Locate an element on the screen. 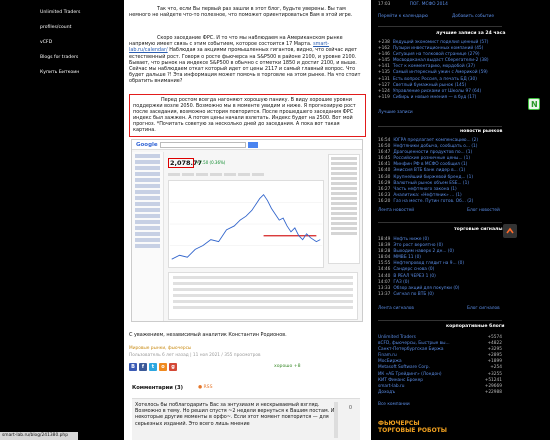  news-item-t: Эмиссия ВТБ банк лидер в... (1) is located at coordinates (429, 170).